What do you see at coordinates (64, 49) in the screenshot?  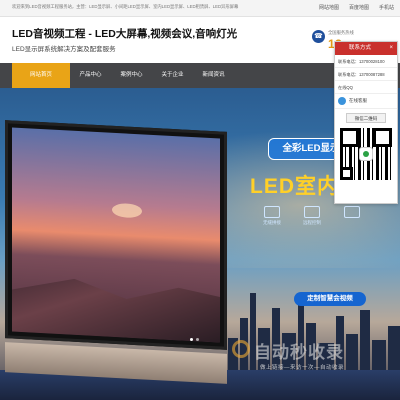 I see `site-subtitle: LED显示屏系统解决方案及配套服务` at bounding box center [64, 49].